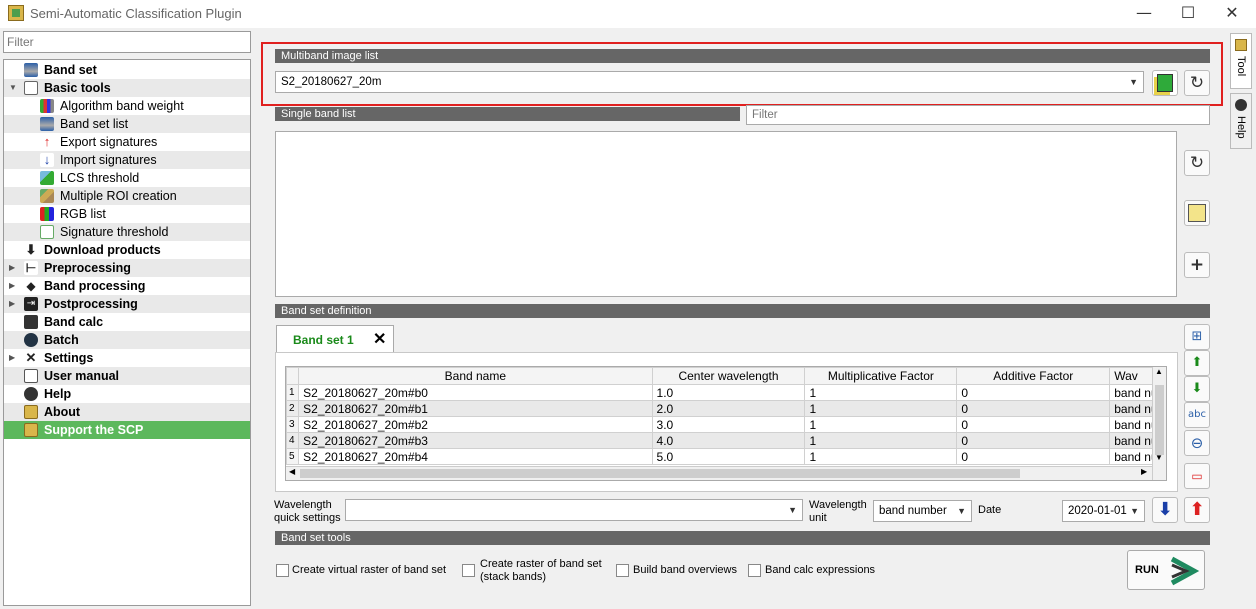 The image size is (1256, 609). What do you see at coordinates (127, 196) in the screenshot?
I see `tree-item-multiple-roi-creation: Multiple ROI creation` at bounding box center [127, 196].